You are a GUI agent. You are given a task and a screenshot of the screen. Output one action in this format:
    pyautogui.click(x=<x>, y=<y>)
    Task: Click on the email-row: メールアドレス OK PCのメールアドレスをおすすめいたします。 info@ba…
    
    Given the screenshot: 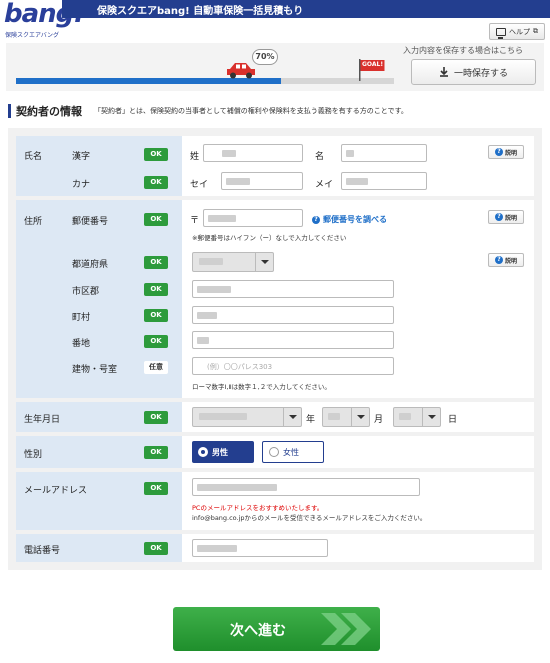 What is the action you would take?
    pyautogui.click(x=275, y=501)
    